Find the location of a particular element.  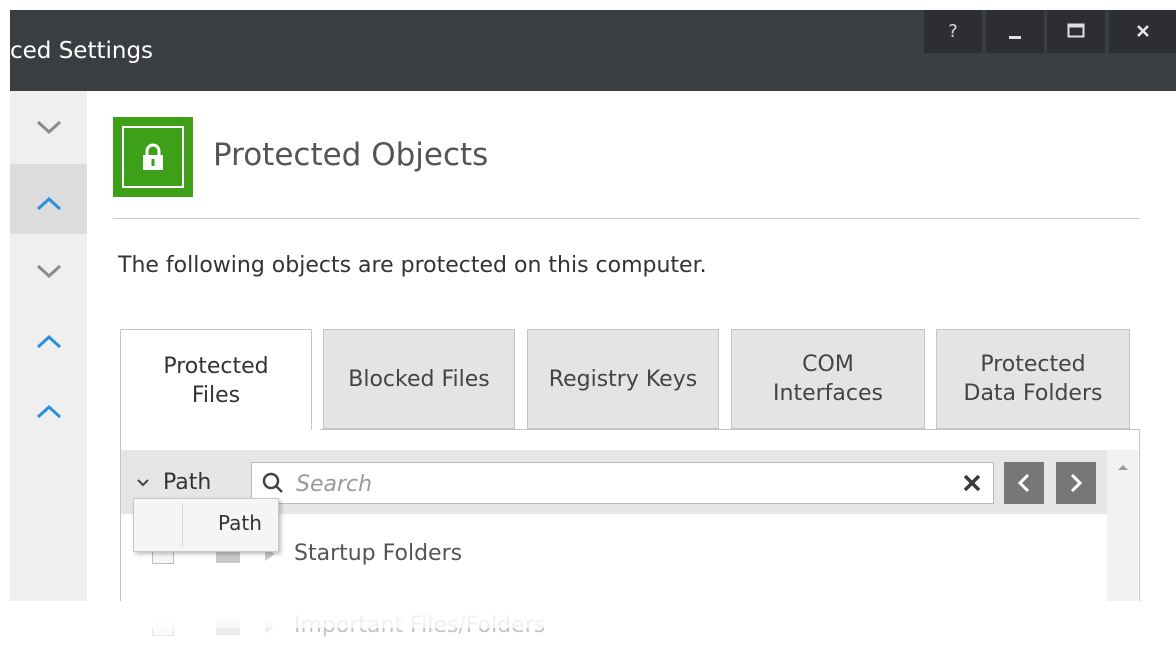

minimize-icon is located at coordinates (1015, 37).